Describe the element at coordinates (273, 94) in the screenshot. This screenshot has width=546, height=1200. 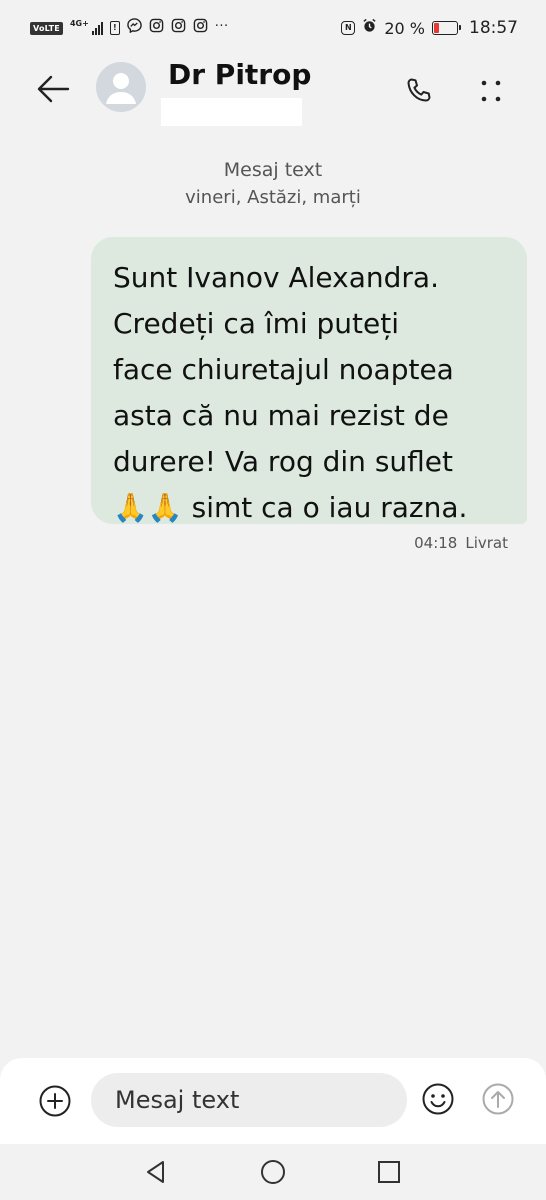
I see `conversation-header: Dr Pitrop` at that location.